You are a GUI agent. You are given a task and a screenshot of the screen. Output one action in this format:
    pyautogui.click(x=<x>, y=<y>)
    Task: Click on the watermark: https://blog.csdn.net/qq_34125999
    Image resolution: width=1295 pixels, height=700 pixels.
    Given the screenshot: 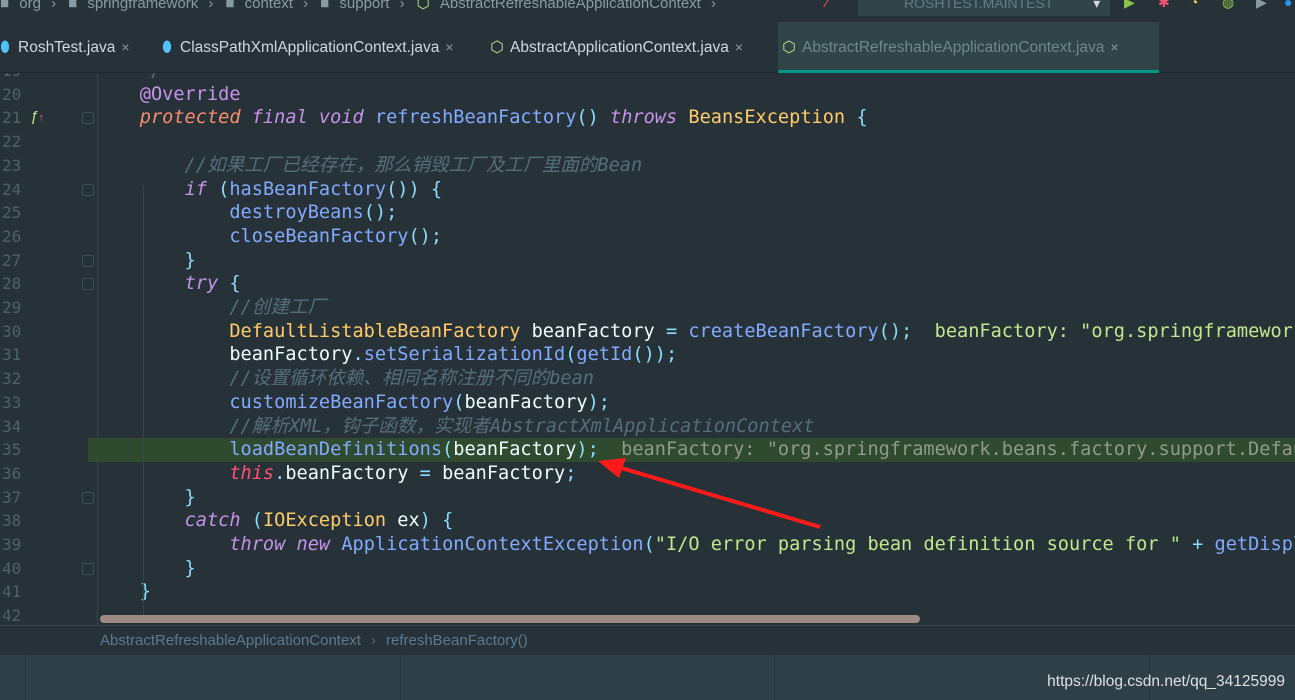 What is the action you would take?
    pyautogui.click(x=1166, y=681)
    